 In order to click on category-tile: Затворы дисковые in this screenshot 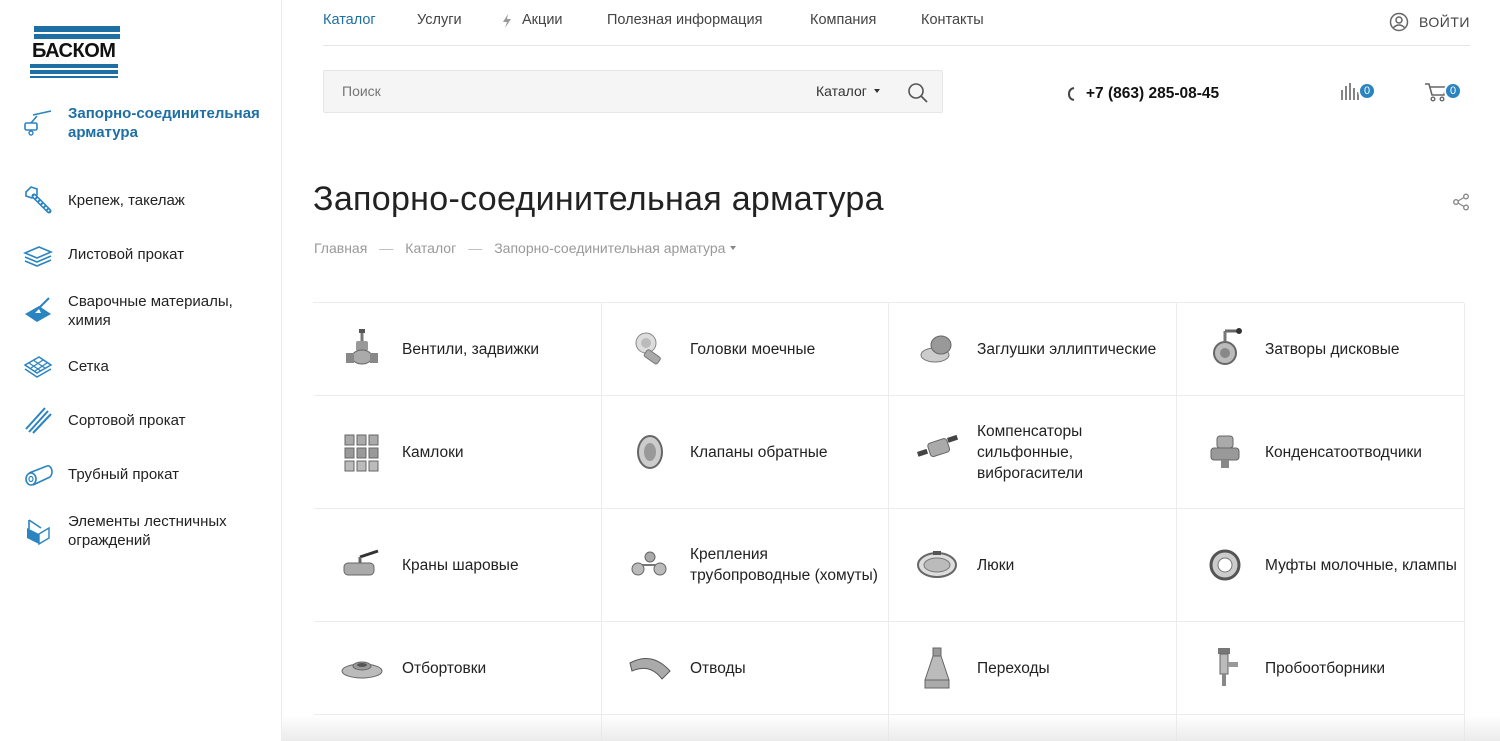, I will do `click(1321, 349)`.